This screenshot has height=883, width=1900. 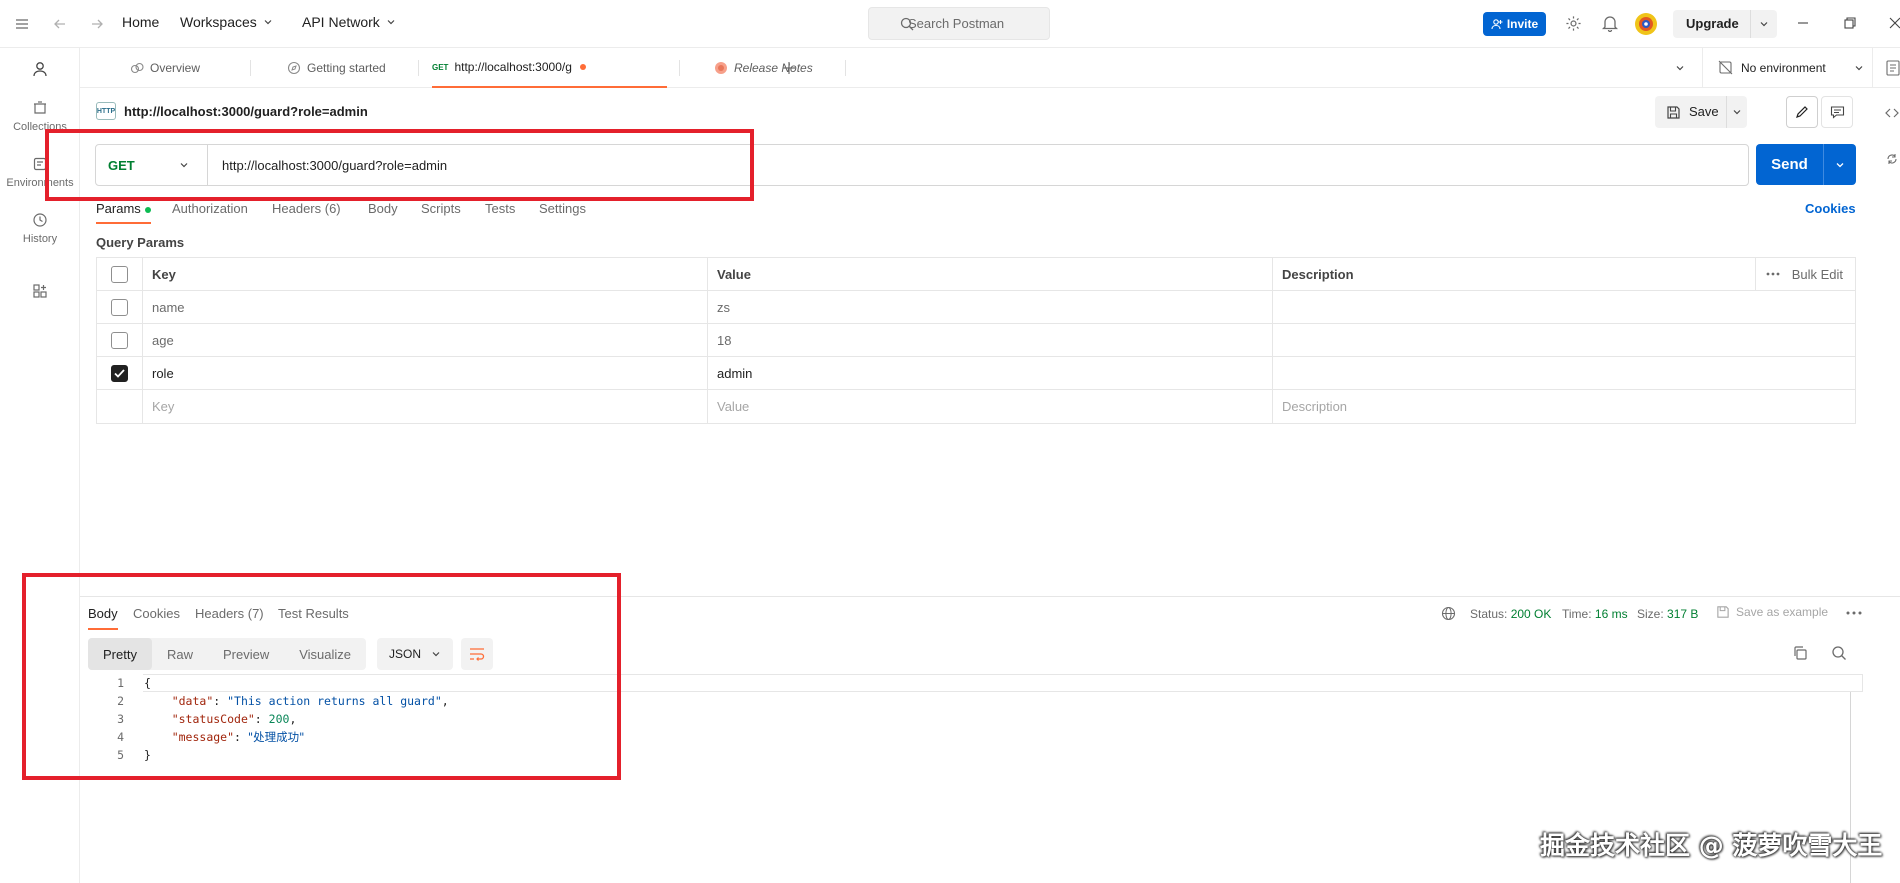 I want to click on response-status: Status: 200 OK, so click(x=1510, y=614).